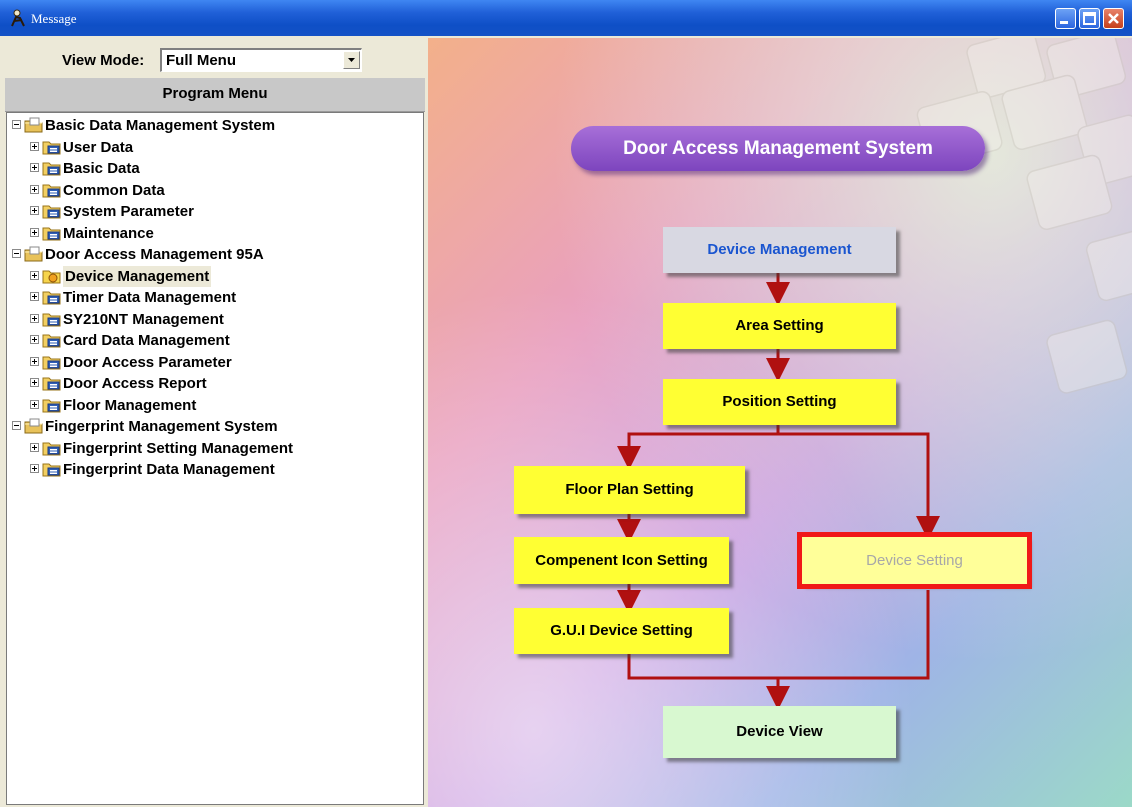  What do you see at coordinates (101, 168) in the screenshot?
I see `tree-item-label: Basic Data` at bounding box center [101, 168].